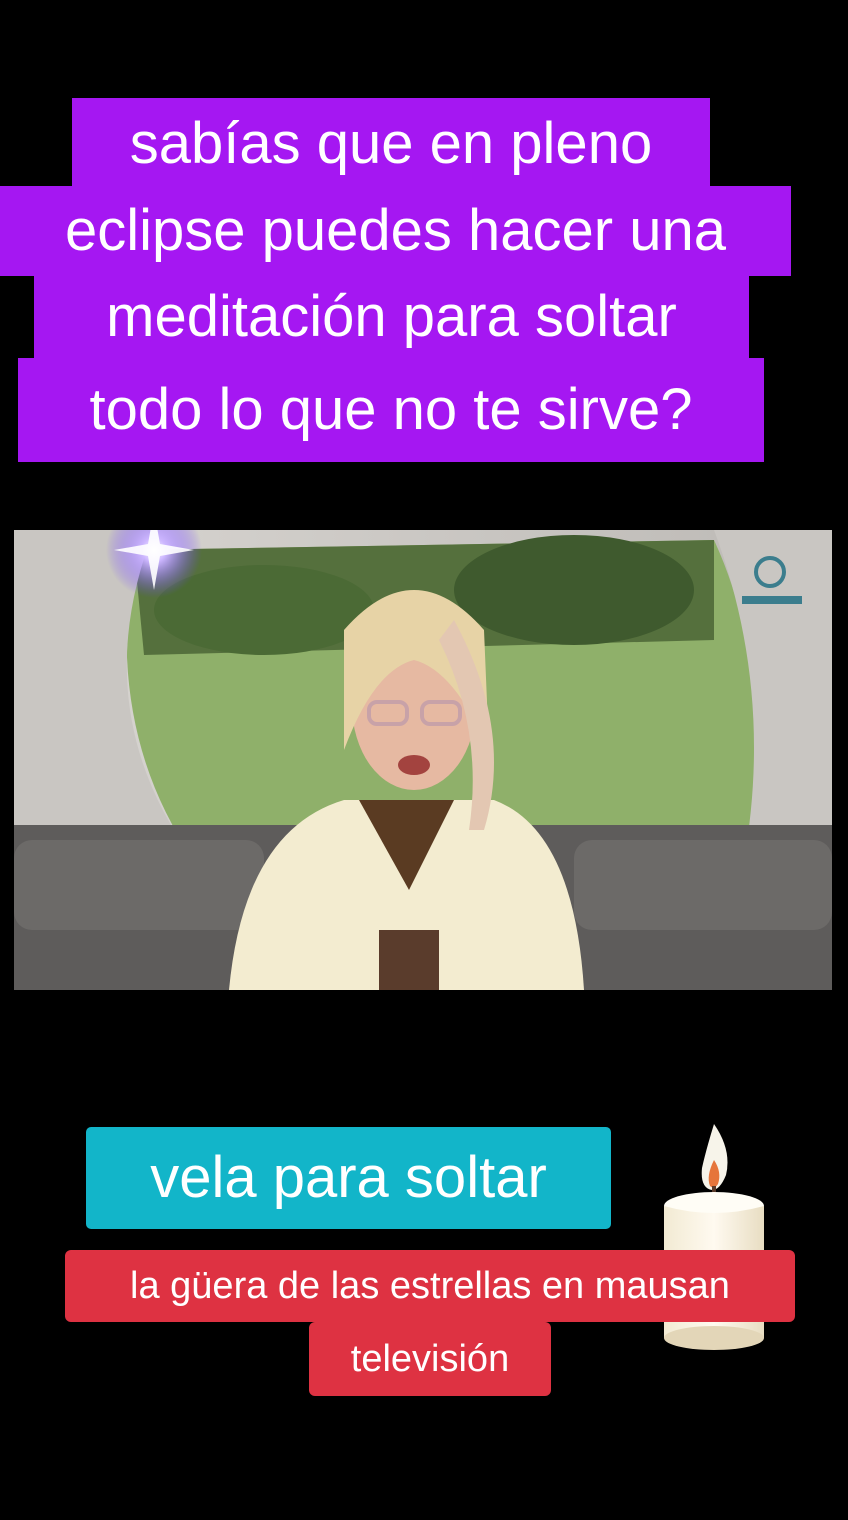 Image resolution: width=848 pixels, height=1520 pixels. I want to click on subtitle-line-2: televisión, so click(430, 1359).